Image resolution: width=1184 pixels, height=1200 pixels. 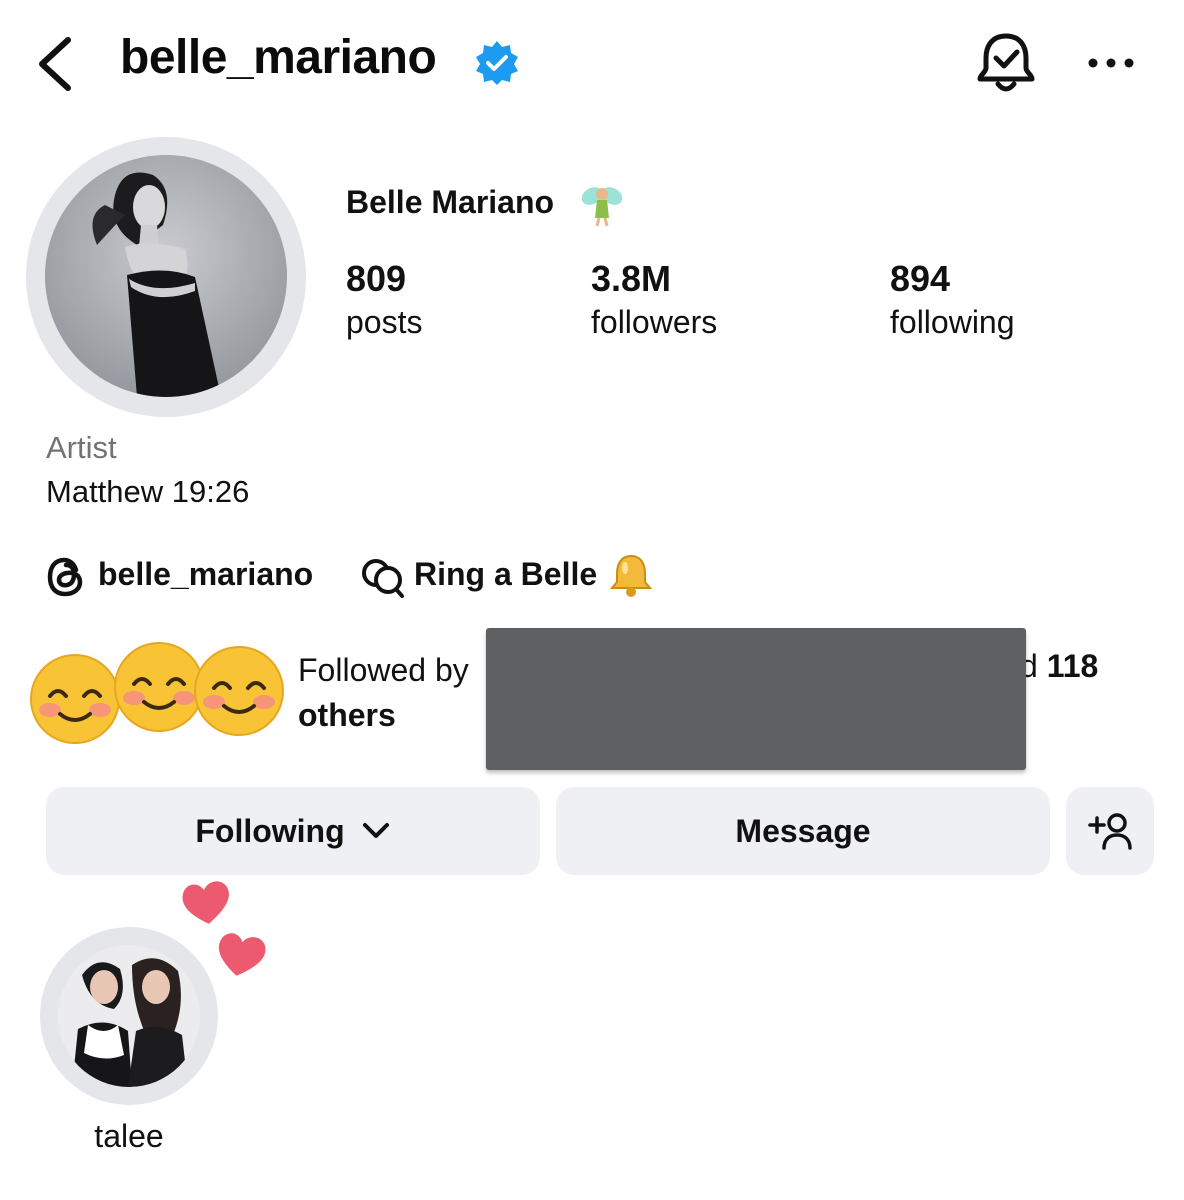 What do you see at coordinates (278, 57) in the screenshot?
I see `profile-username: belle_mariano` at bounding box center [278, 57].